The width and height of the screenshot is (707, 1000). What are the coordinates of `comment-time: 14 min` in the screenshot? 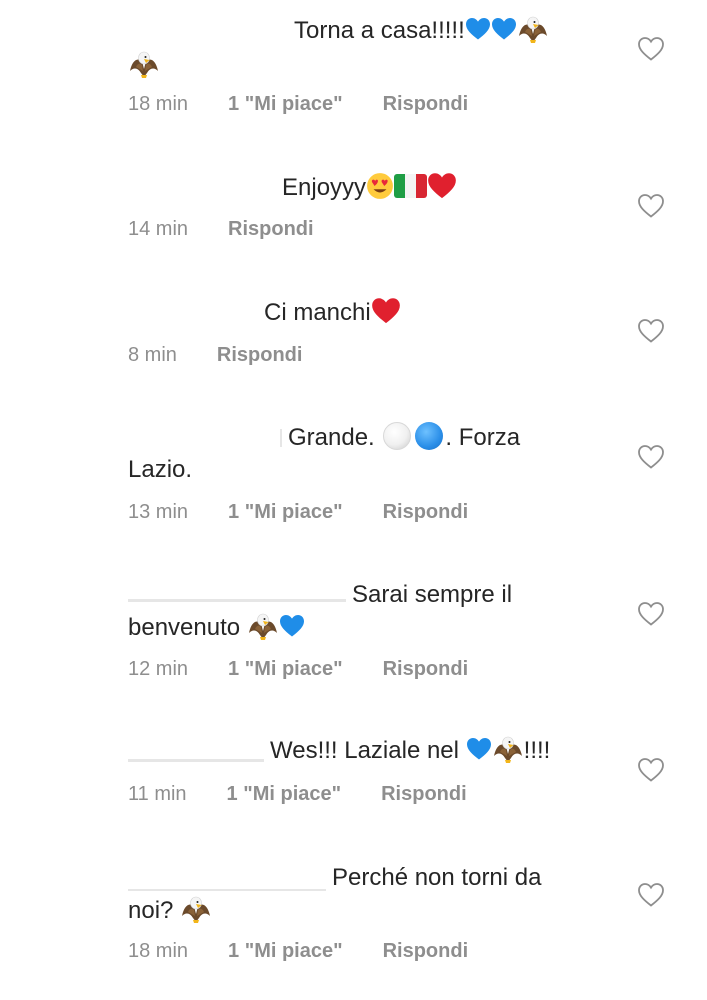 It's located at (158, 229).